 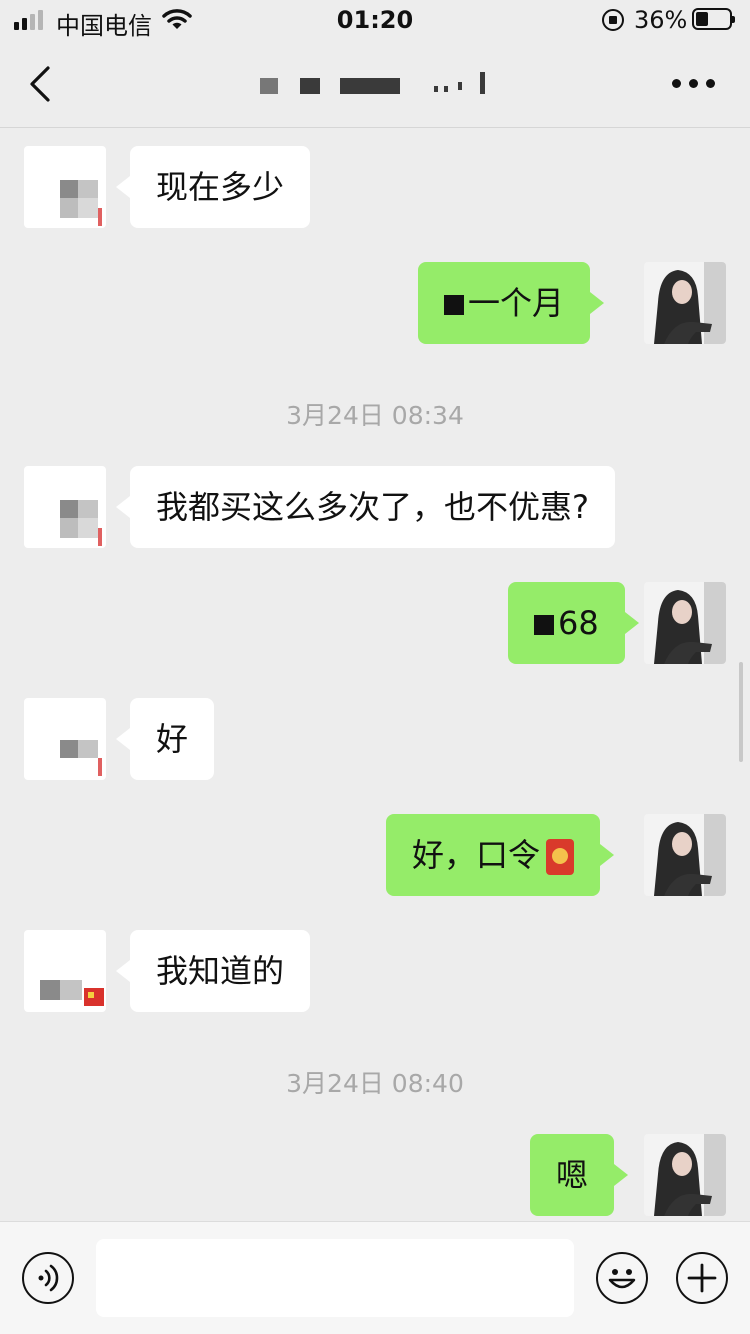 I want to click on battery-percent: 36%, so click(x=661, y=20).